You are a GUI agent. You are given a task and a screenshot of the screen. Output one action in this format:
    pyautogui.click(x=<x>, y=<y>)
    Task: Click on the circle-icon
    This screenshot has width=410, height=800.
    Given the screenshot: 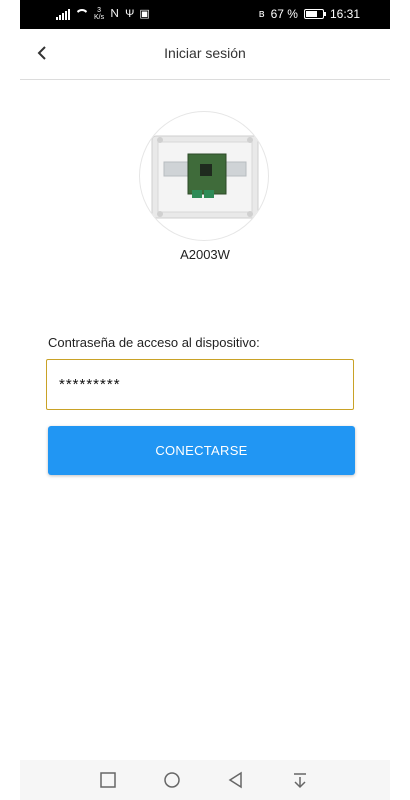 What is the action you would take?
    pyautogui.click(x=172, y=780)
    